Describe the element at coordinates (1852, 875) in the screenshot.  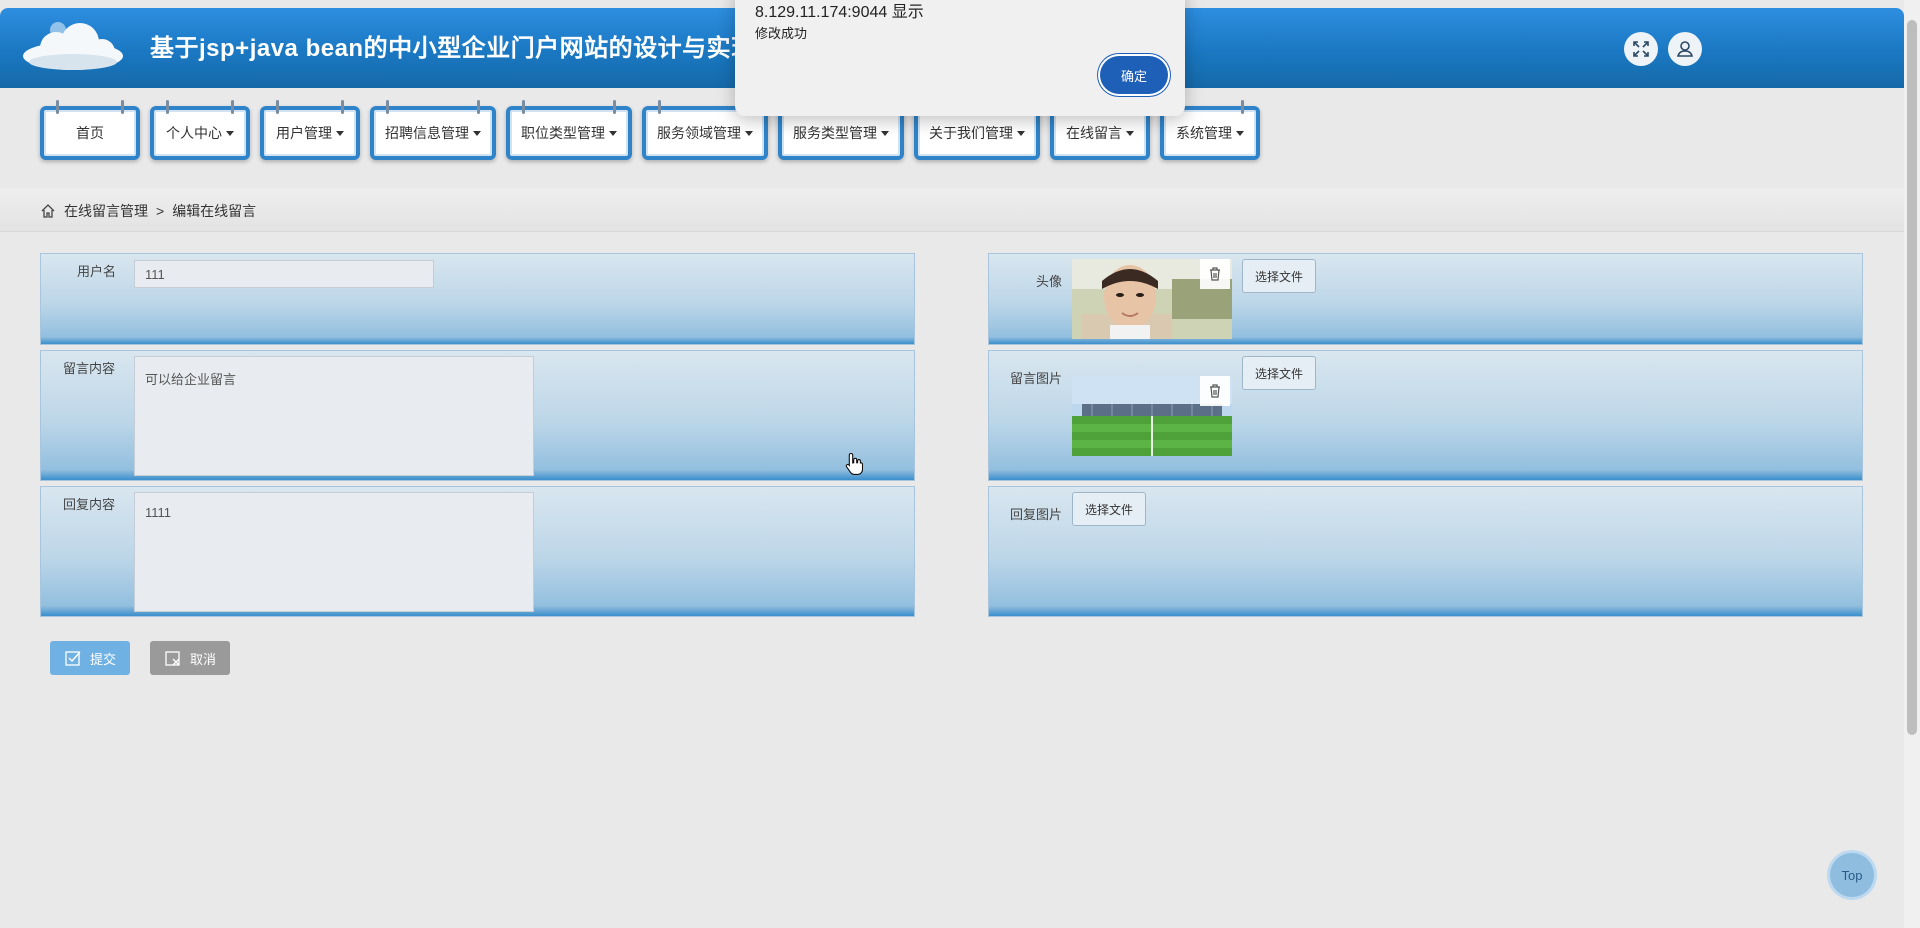
I see `back-to-top-button: Top` at that location.